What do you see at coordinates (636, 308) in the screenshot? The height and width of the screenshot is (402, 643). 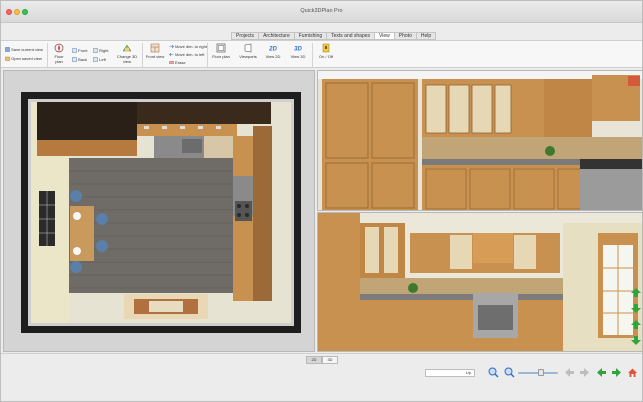 I see `rotate-down-arrow-icon` at bounding box center [636, 308].